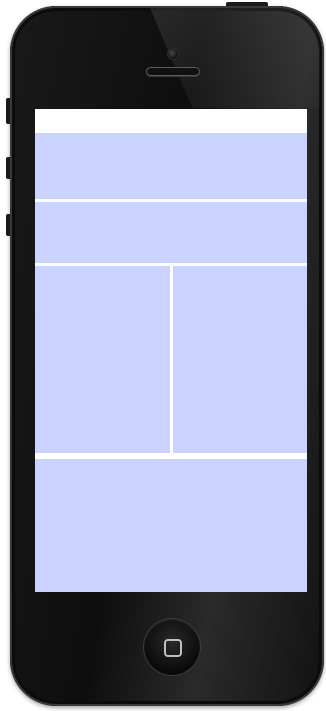 Image resolution: width=326 pixels, height=711 pixels. Describe the element at coordinates (173, 54) in the screenshot. I see `camera-icon` at that location.